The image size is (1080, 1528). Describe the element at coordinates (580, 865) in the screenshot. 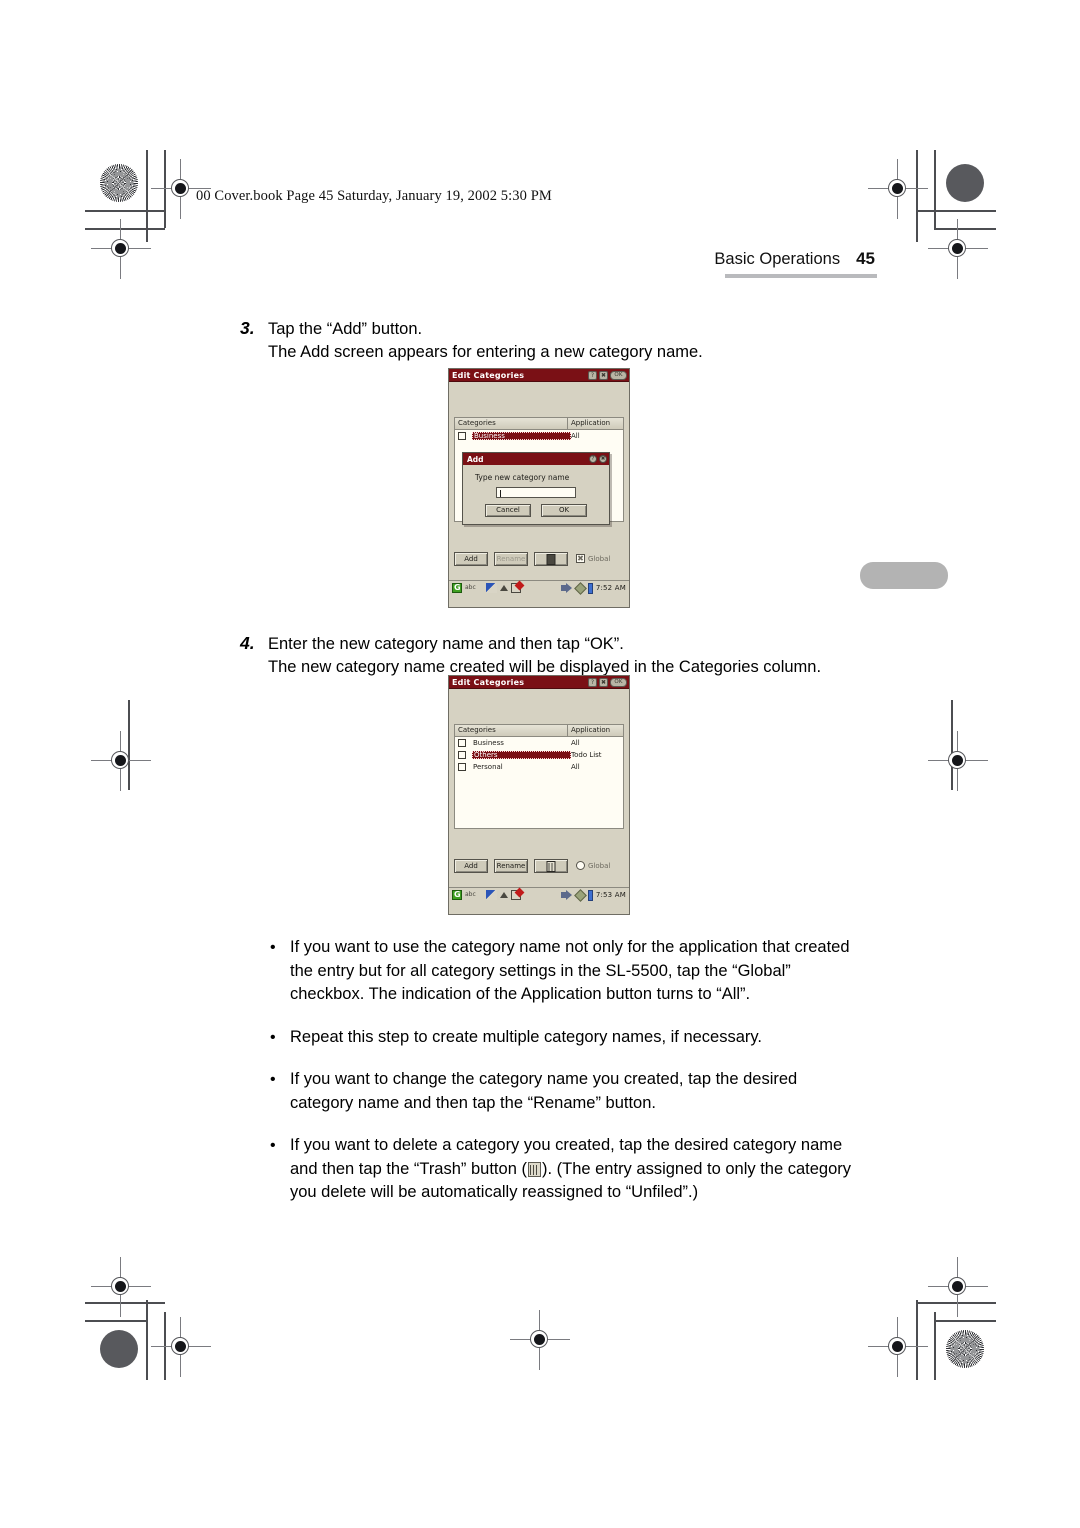

I see `global-checkbox` at that location.